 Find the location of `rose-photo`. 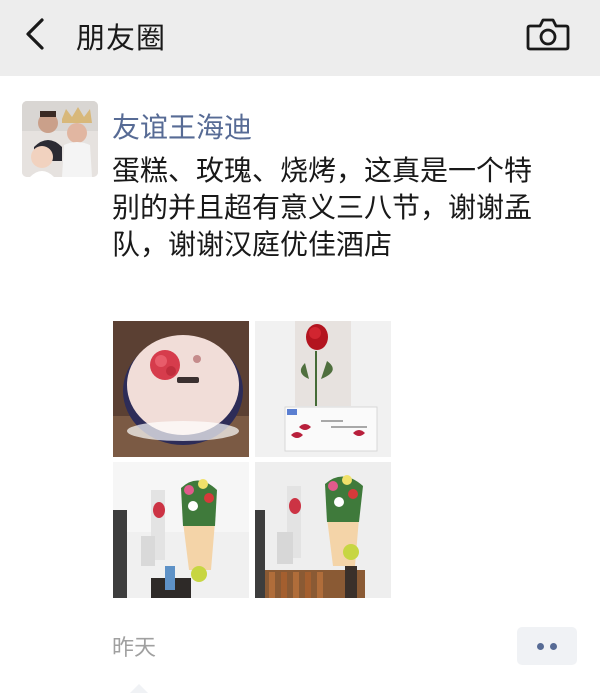

rose-photo is located at coordinates (323, 389).